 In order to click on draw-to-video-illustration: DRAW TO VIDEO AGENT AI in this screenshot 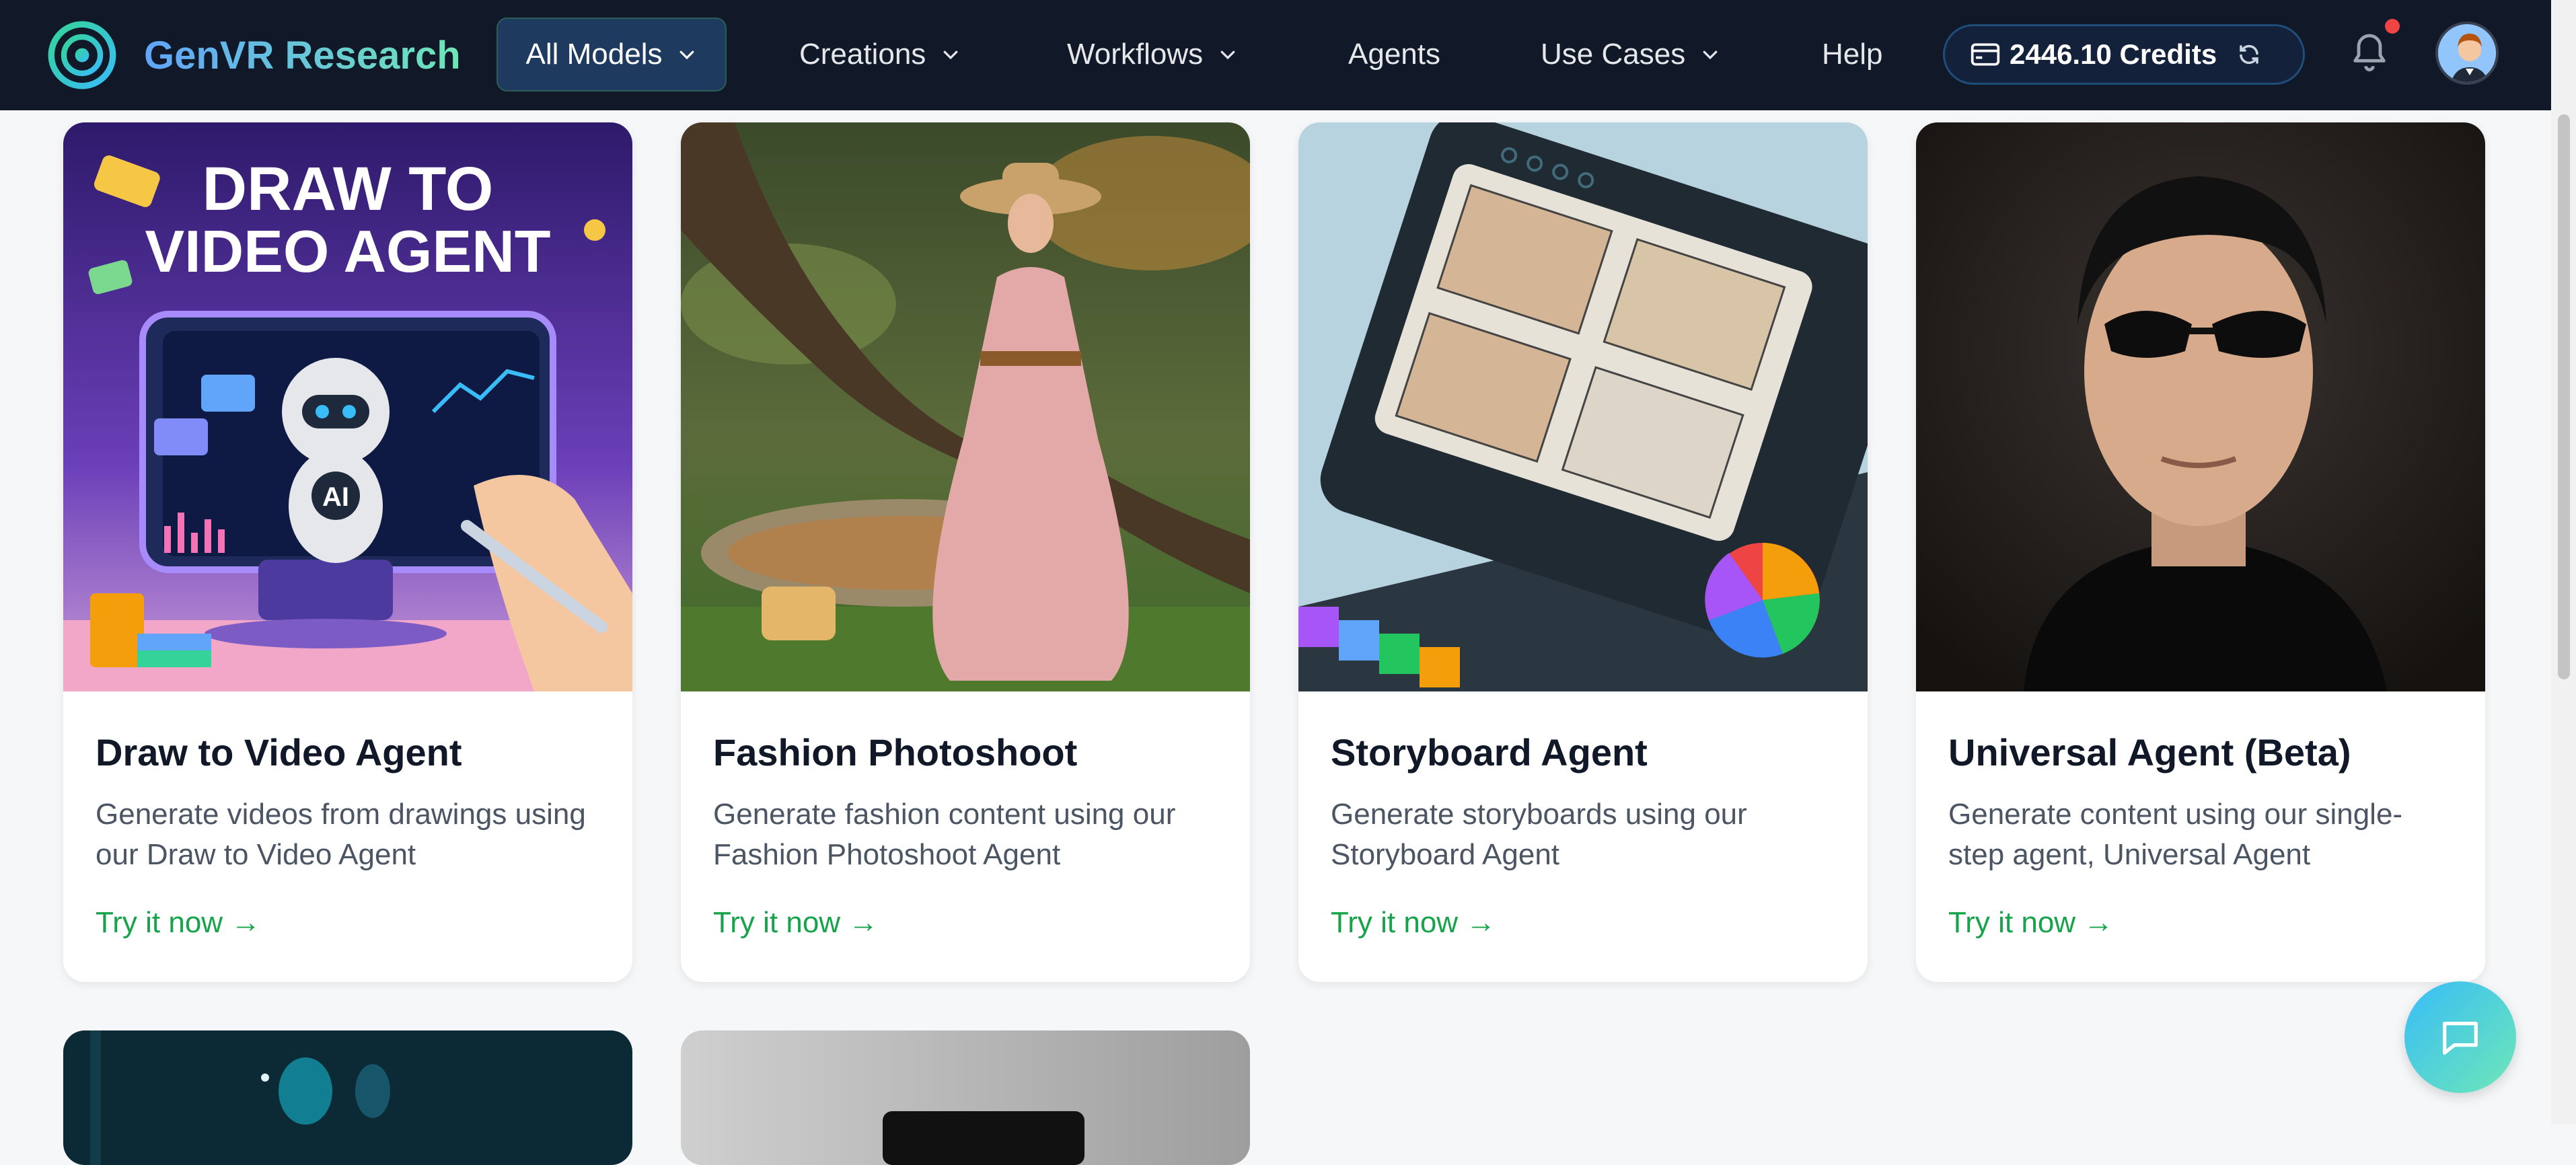, I will do `click(348, 406)`.